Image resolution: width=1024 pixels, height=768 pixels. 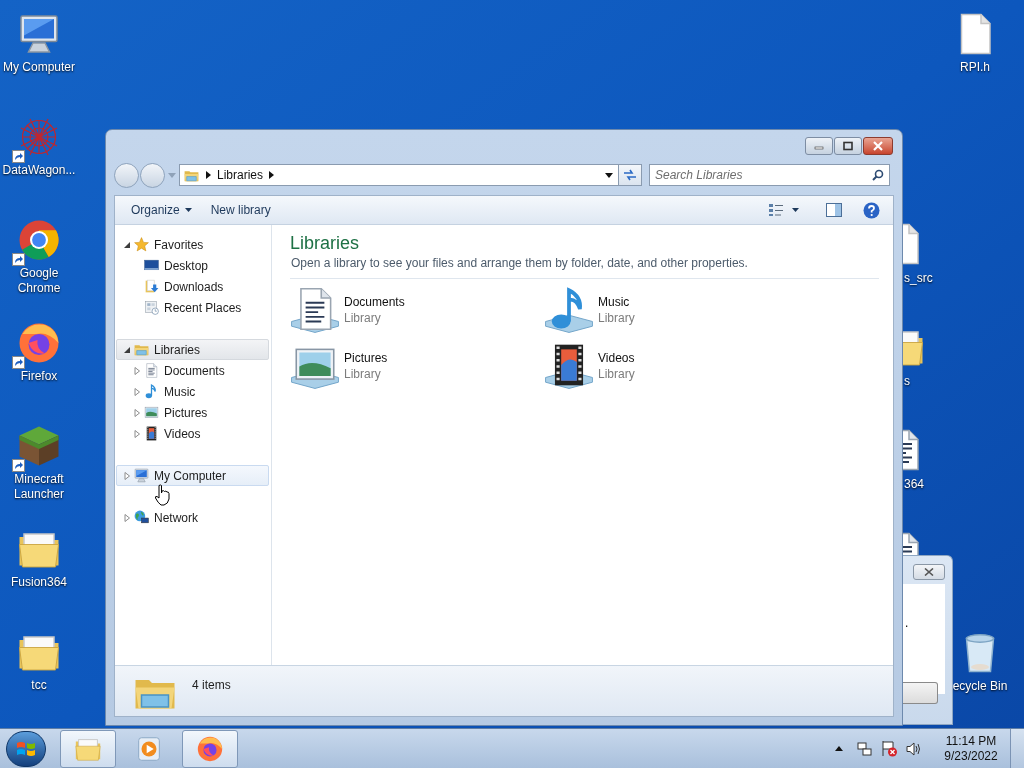 What do you see at coordinates (889, 748) in the screenshot?
I see `flag-icon` at bounding box center [889, 748].